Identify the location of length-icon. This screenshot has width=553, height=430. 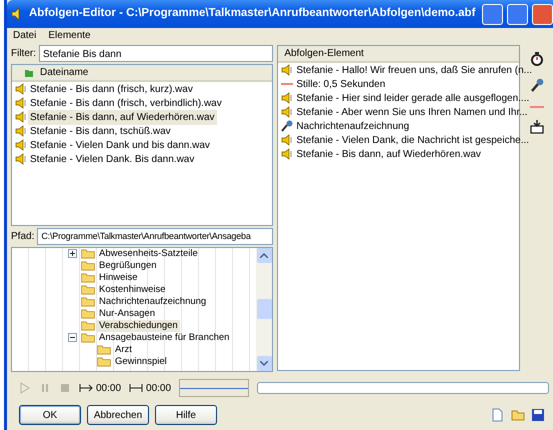
(136, 388).